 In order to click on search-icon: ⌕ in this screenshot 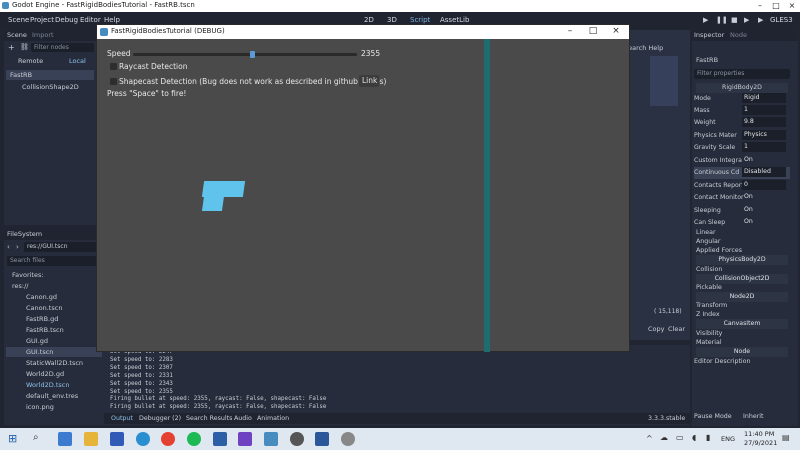, I will do `click(36, 437)`.